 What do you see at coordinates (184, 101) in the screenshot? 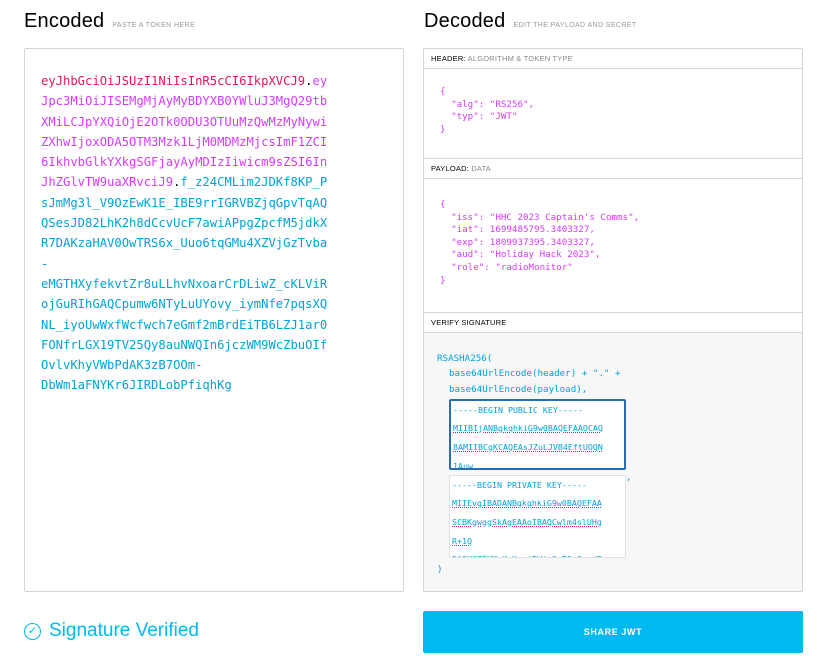
I see `token-segment-payload: Jpc3MiOiJISEMgMjAyMyBDYXB0YWluJ3MgQ29tb` at bounding box center [184, 101].